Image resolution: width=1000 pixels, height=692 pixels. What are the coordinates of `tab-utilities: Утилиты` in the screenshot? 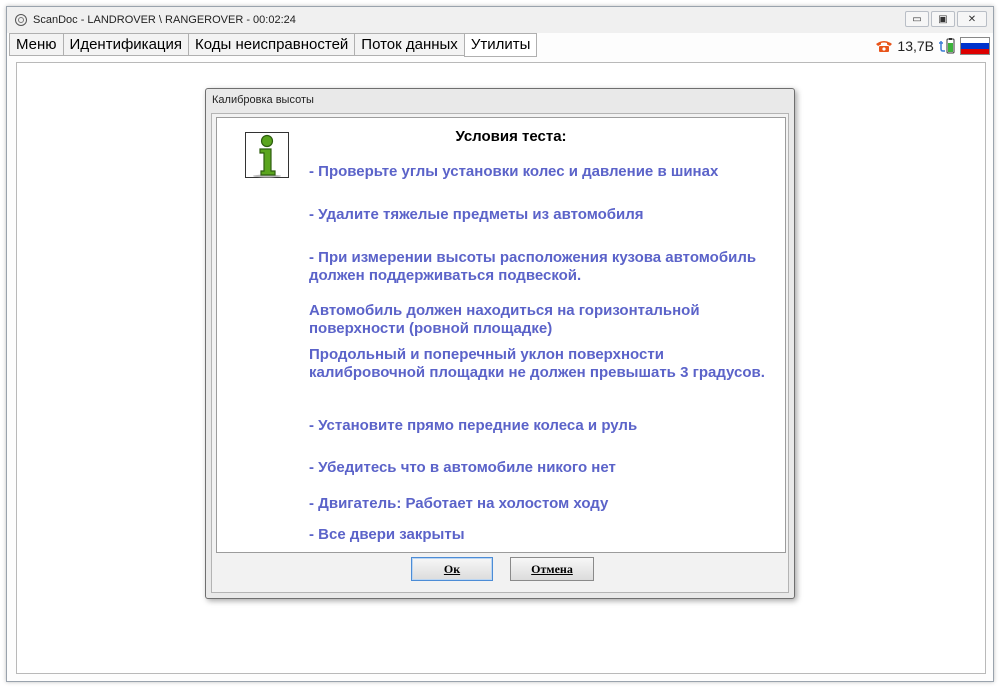 It's located at (500, 45).